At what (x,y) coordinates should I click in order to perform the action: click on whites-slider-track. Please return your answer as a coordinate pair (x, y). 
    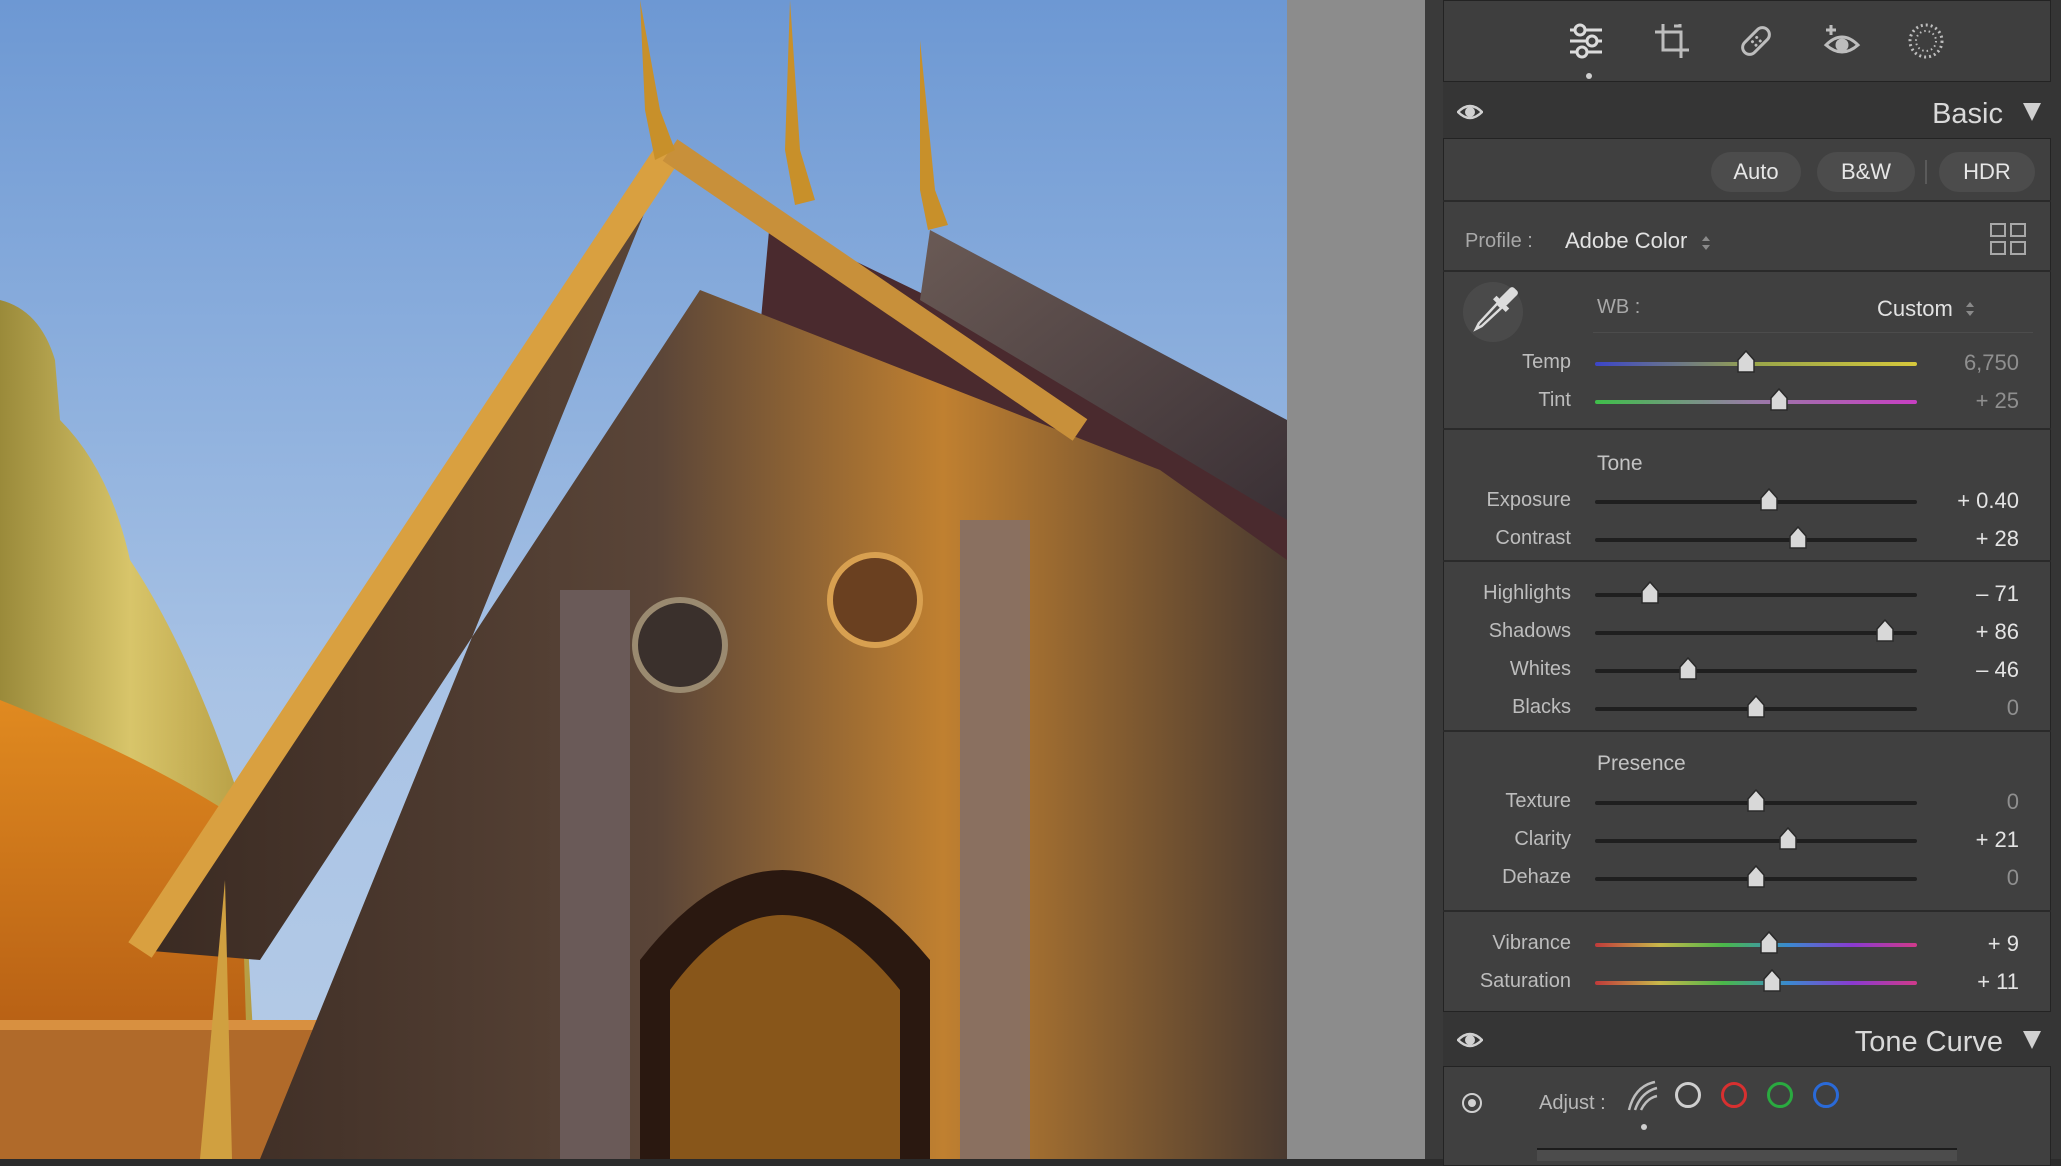
    Looking at the image, I should click on (1756, 671).